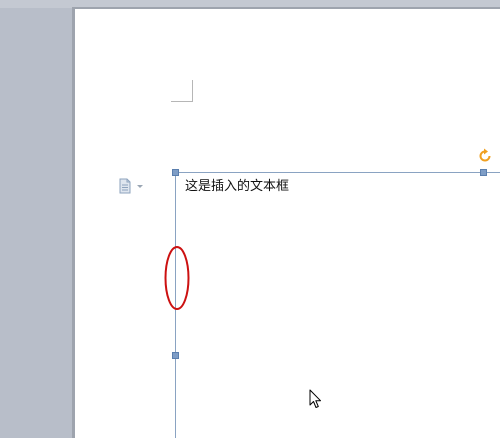 This screenshot has width=500, height=438. Describe the element at coordinates (337, 172) in the screenshot. I see `textbox-border-top` at that location.